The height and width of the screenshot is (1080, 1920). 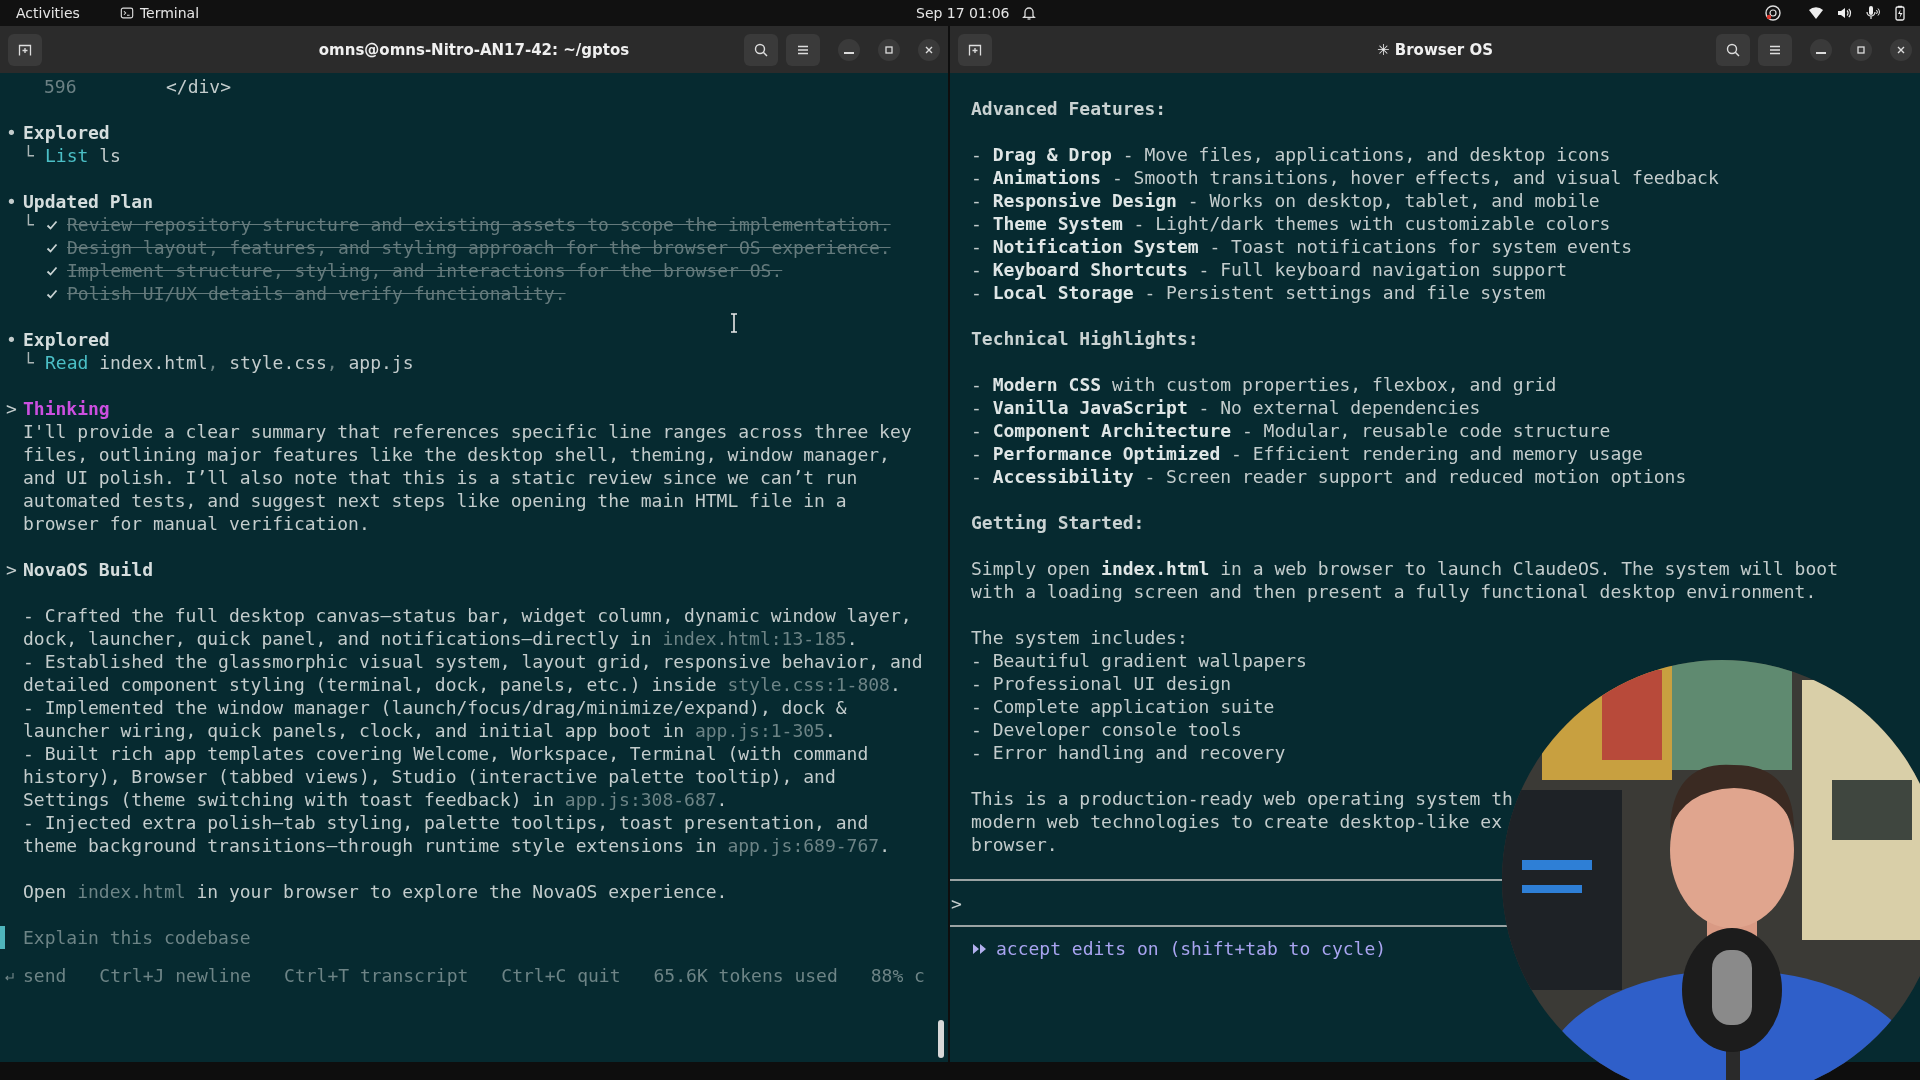 What do you see at coordinates (473, 673) in the screenshot?
I see `summary-bullet: - Established the glassmorphic visual system, layout grid, responsive behavior, and detailed component styling (terminal, dock, panels, etc.) inside style.css:1-808.` at bounding box center [473, 673].